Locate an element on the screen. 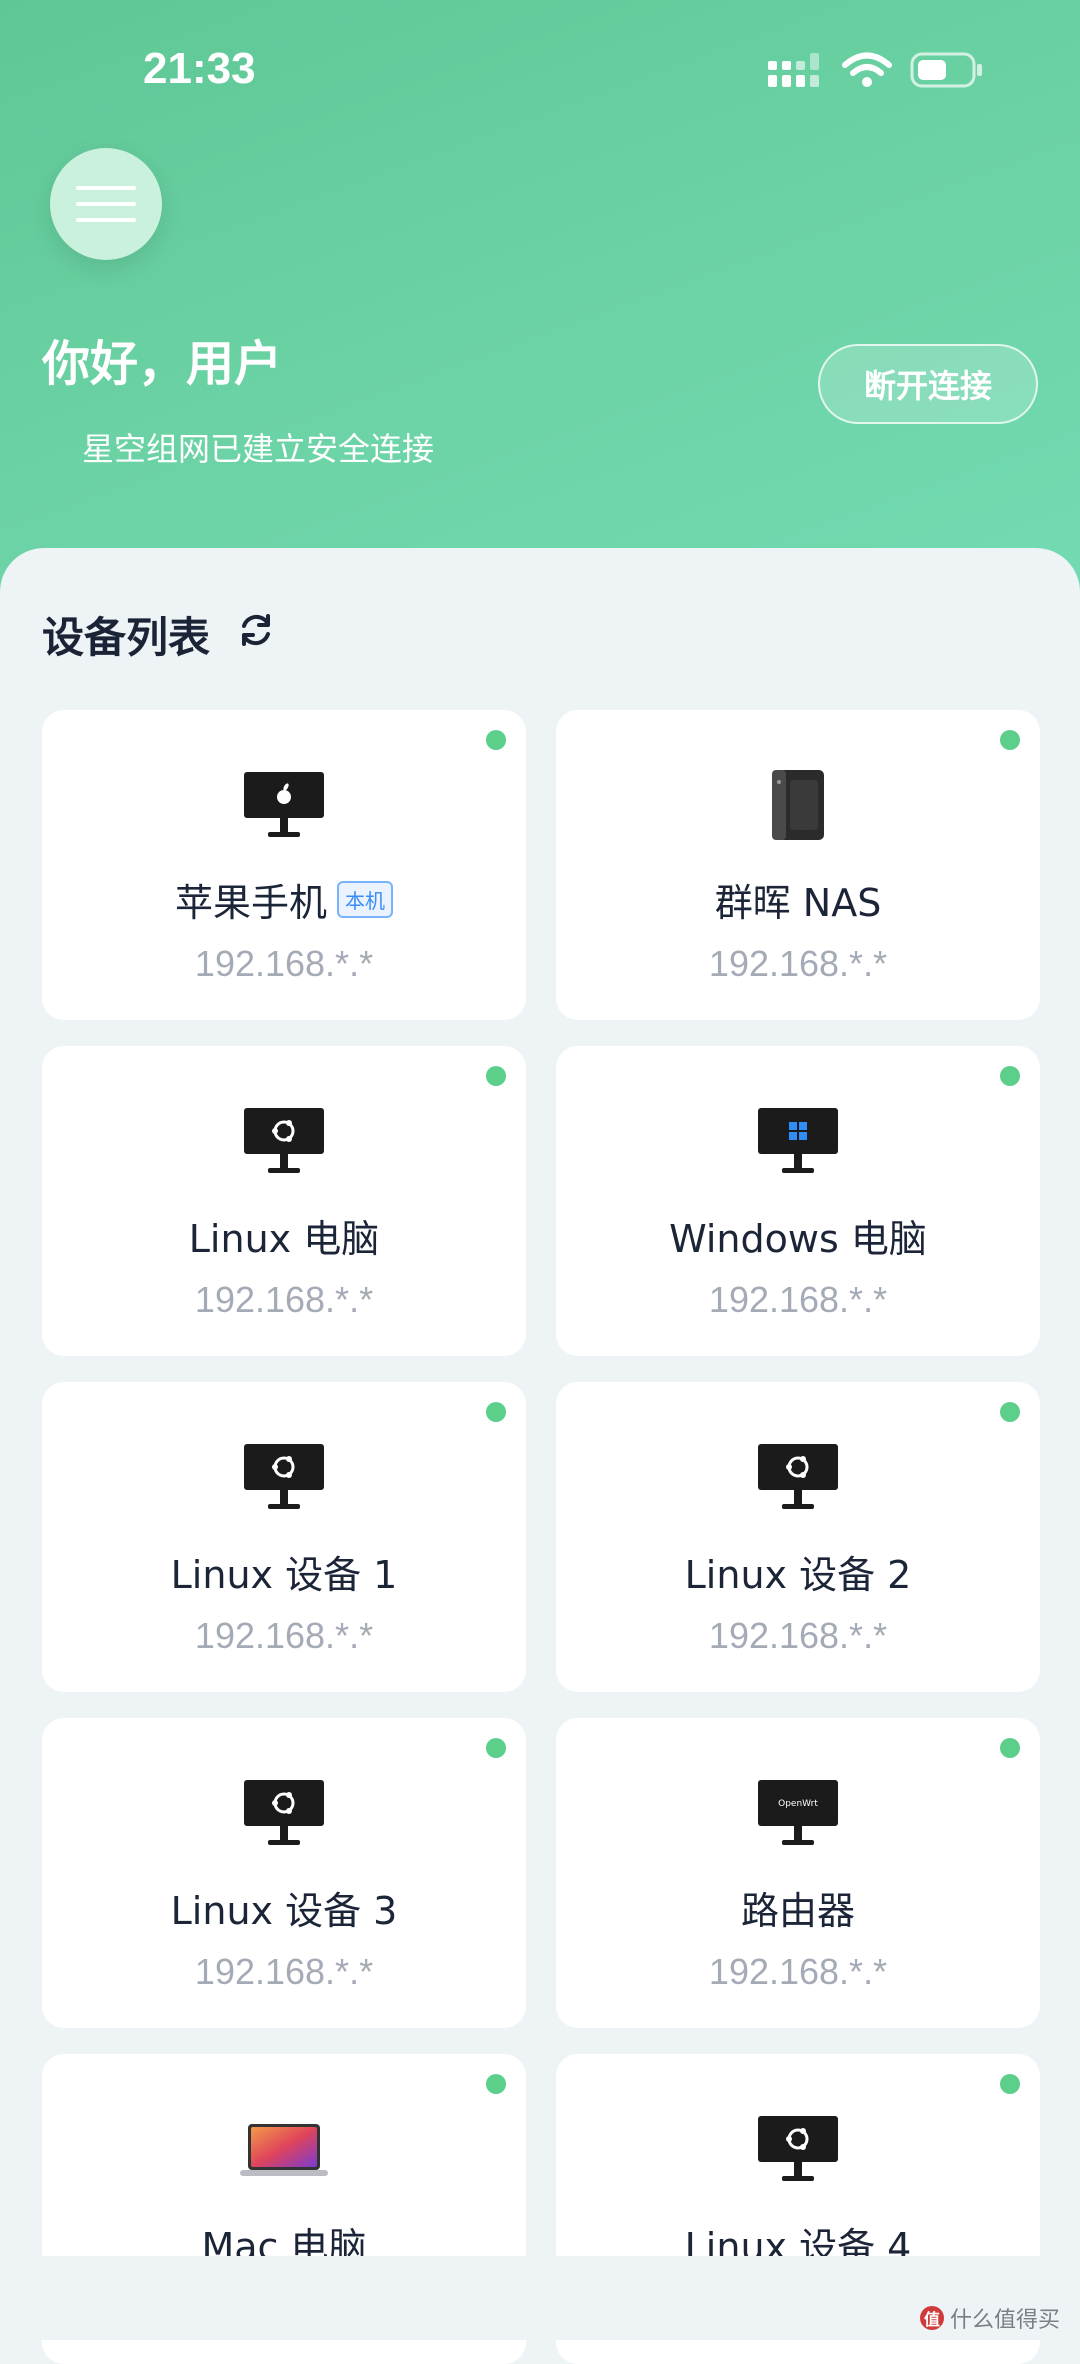 The image size is (1080, 2364). battery-icon is located at coordinates (946, 70).